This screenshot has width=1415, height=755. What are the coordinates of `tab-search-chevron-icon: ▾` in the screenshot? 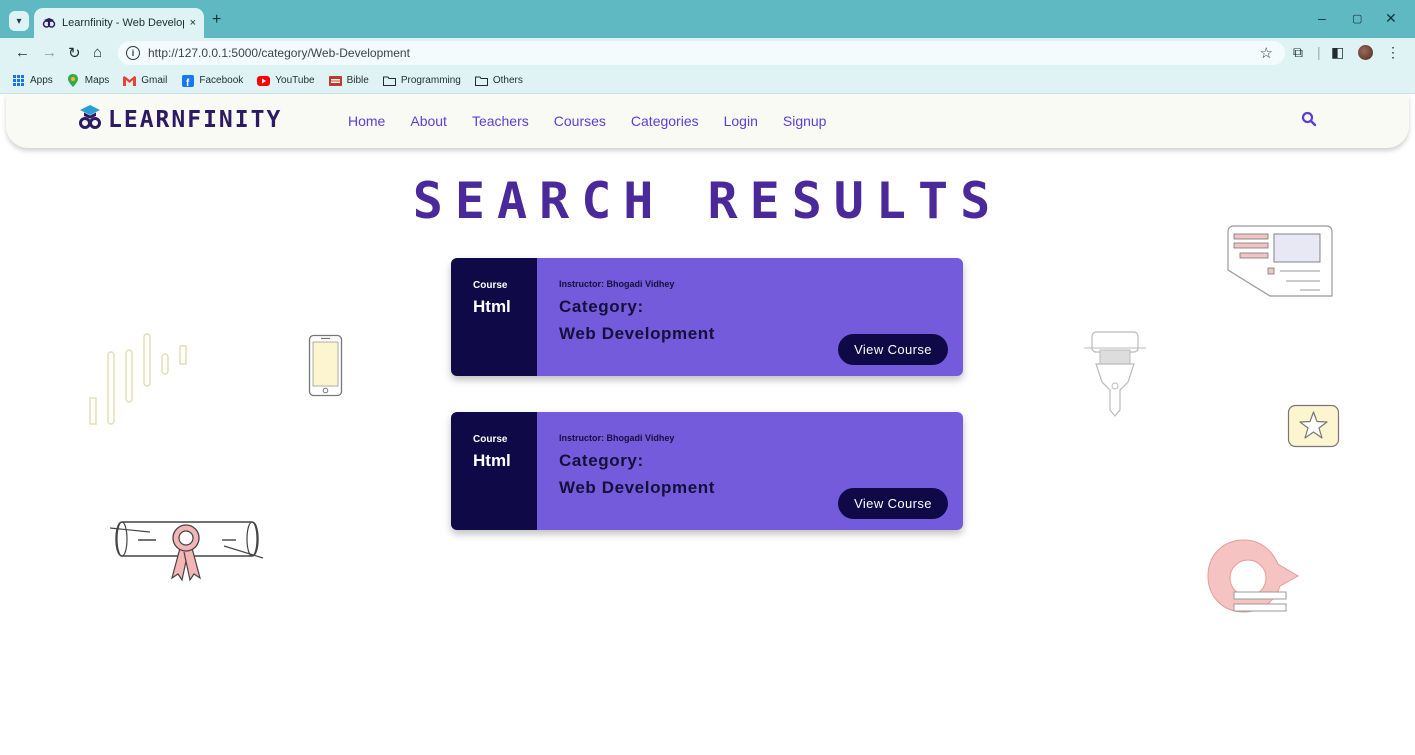 It's located at (19, 21).